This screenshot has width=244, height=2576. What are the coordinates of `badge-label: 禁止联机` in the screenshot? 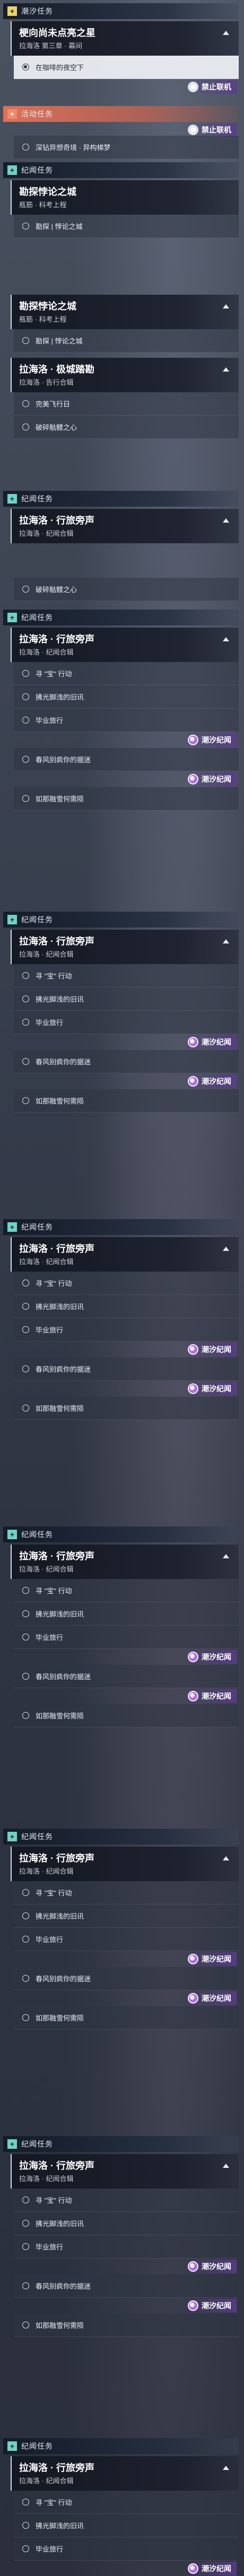 It's located at (217, 130).